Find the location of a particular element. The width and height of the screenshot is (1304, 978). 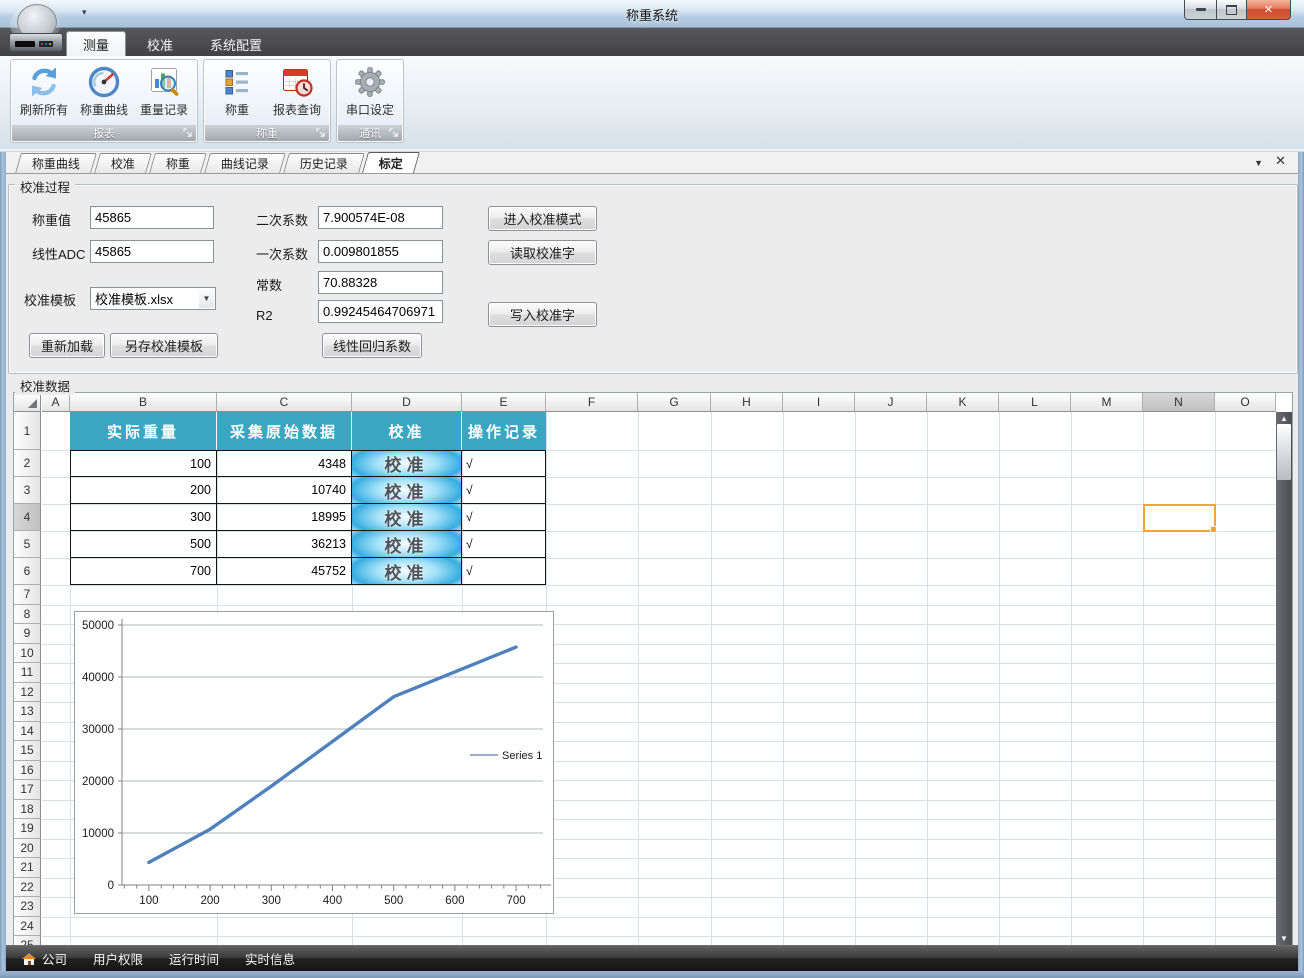

row-header-7: 7 is located at coordinates (27, 595).